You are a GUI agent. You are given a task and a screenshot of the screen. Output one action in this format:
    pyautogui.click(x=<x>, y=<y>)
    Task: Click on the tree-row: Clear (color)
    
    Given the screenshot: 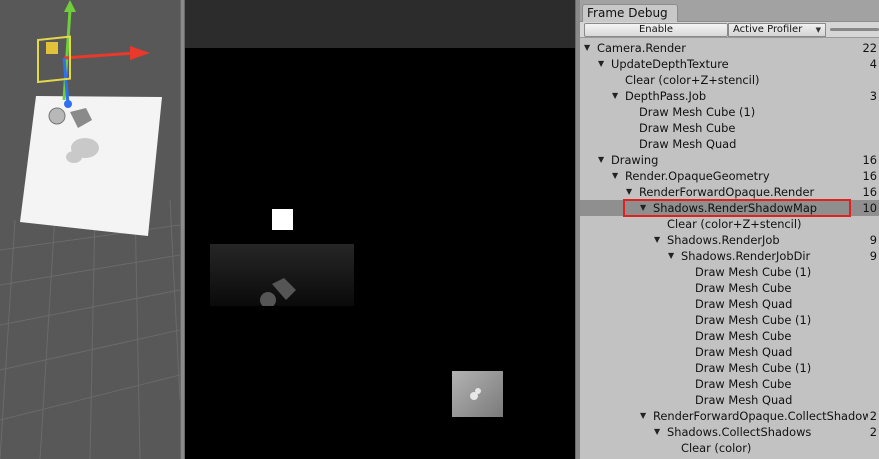 What is the action you would take?
    pyautogui.click(x=729, y=448)
    